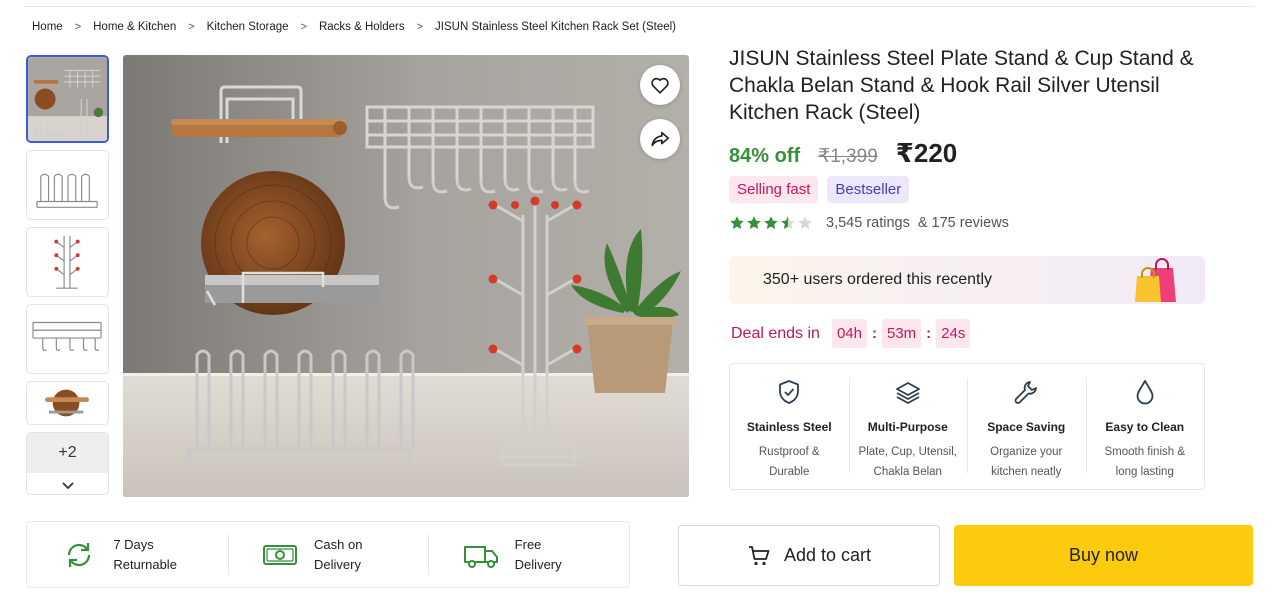 Image resolution: width=1280 pixels, height=612 pixels. Describe the element at coordinates (878, 279) in the screenshot. I see `ordered-recently-text: 350+ users ordered this recently` at that location.